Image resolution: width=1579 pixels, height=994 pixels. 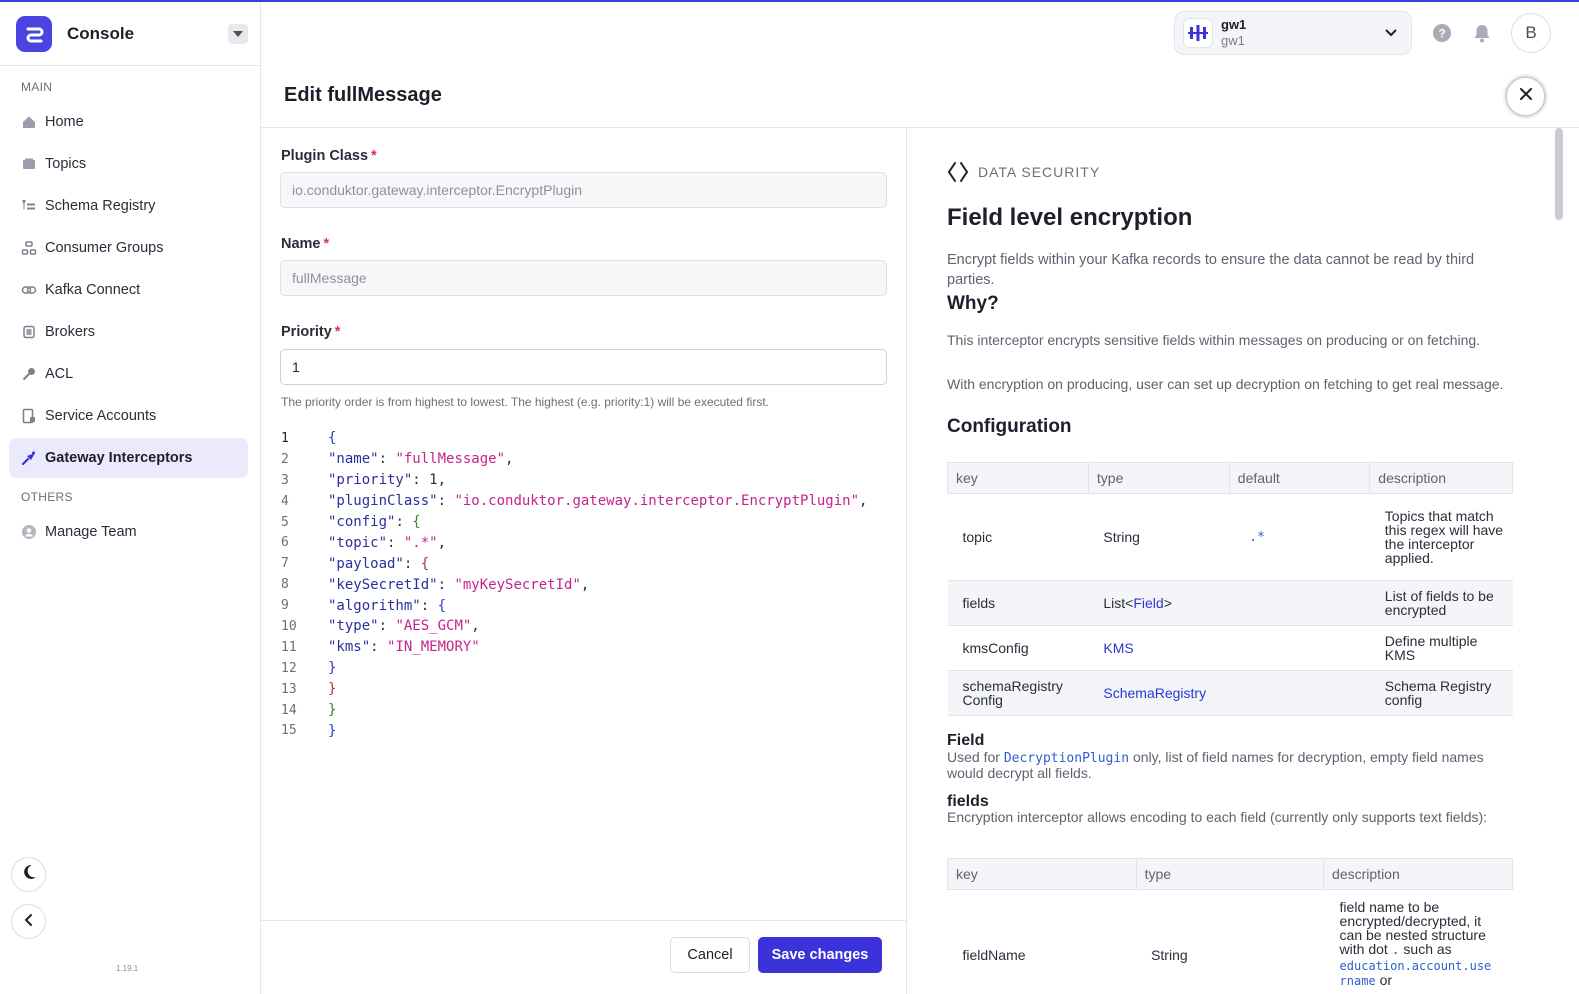 I want to click on chevron-left-icon, so click(x=29, y=921).